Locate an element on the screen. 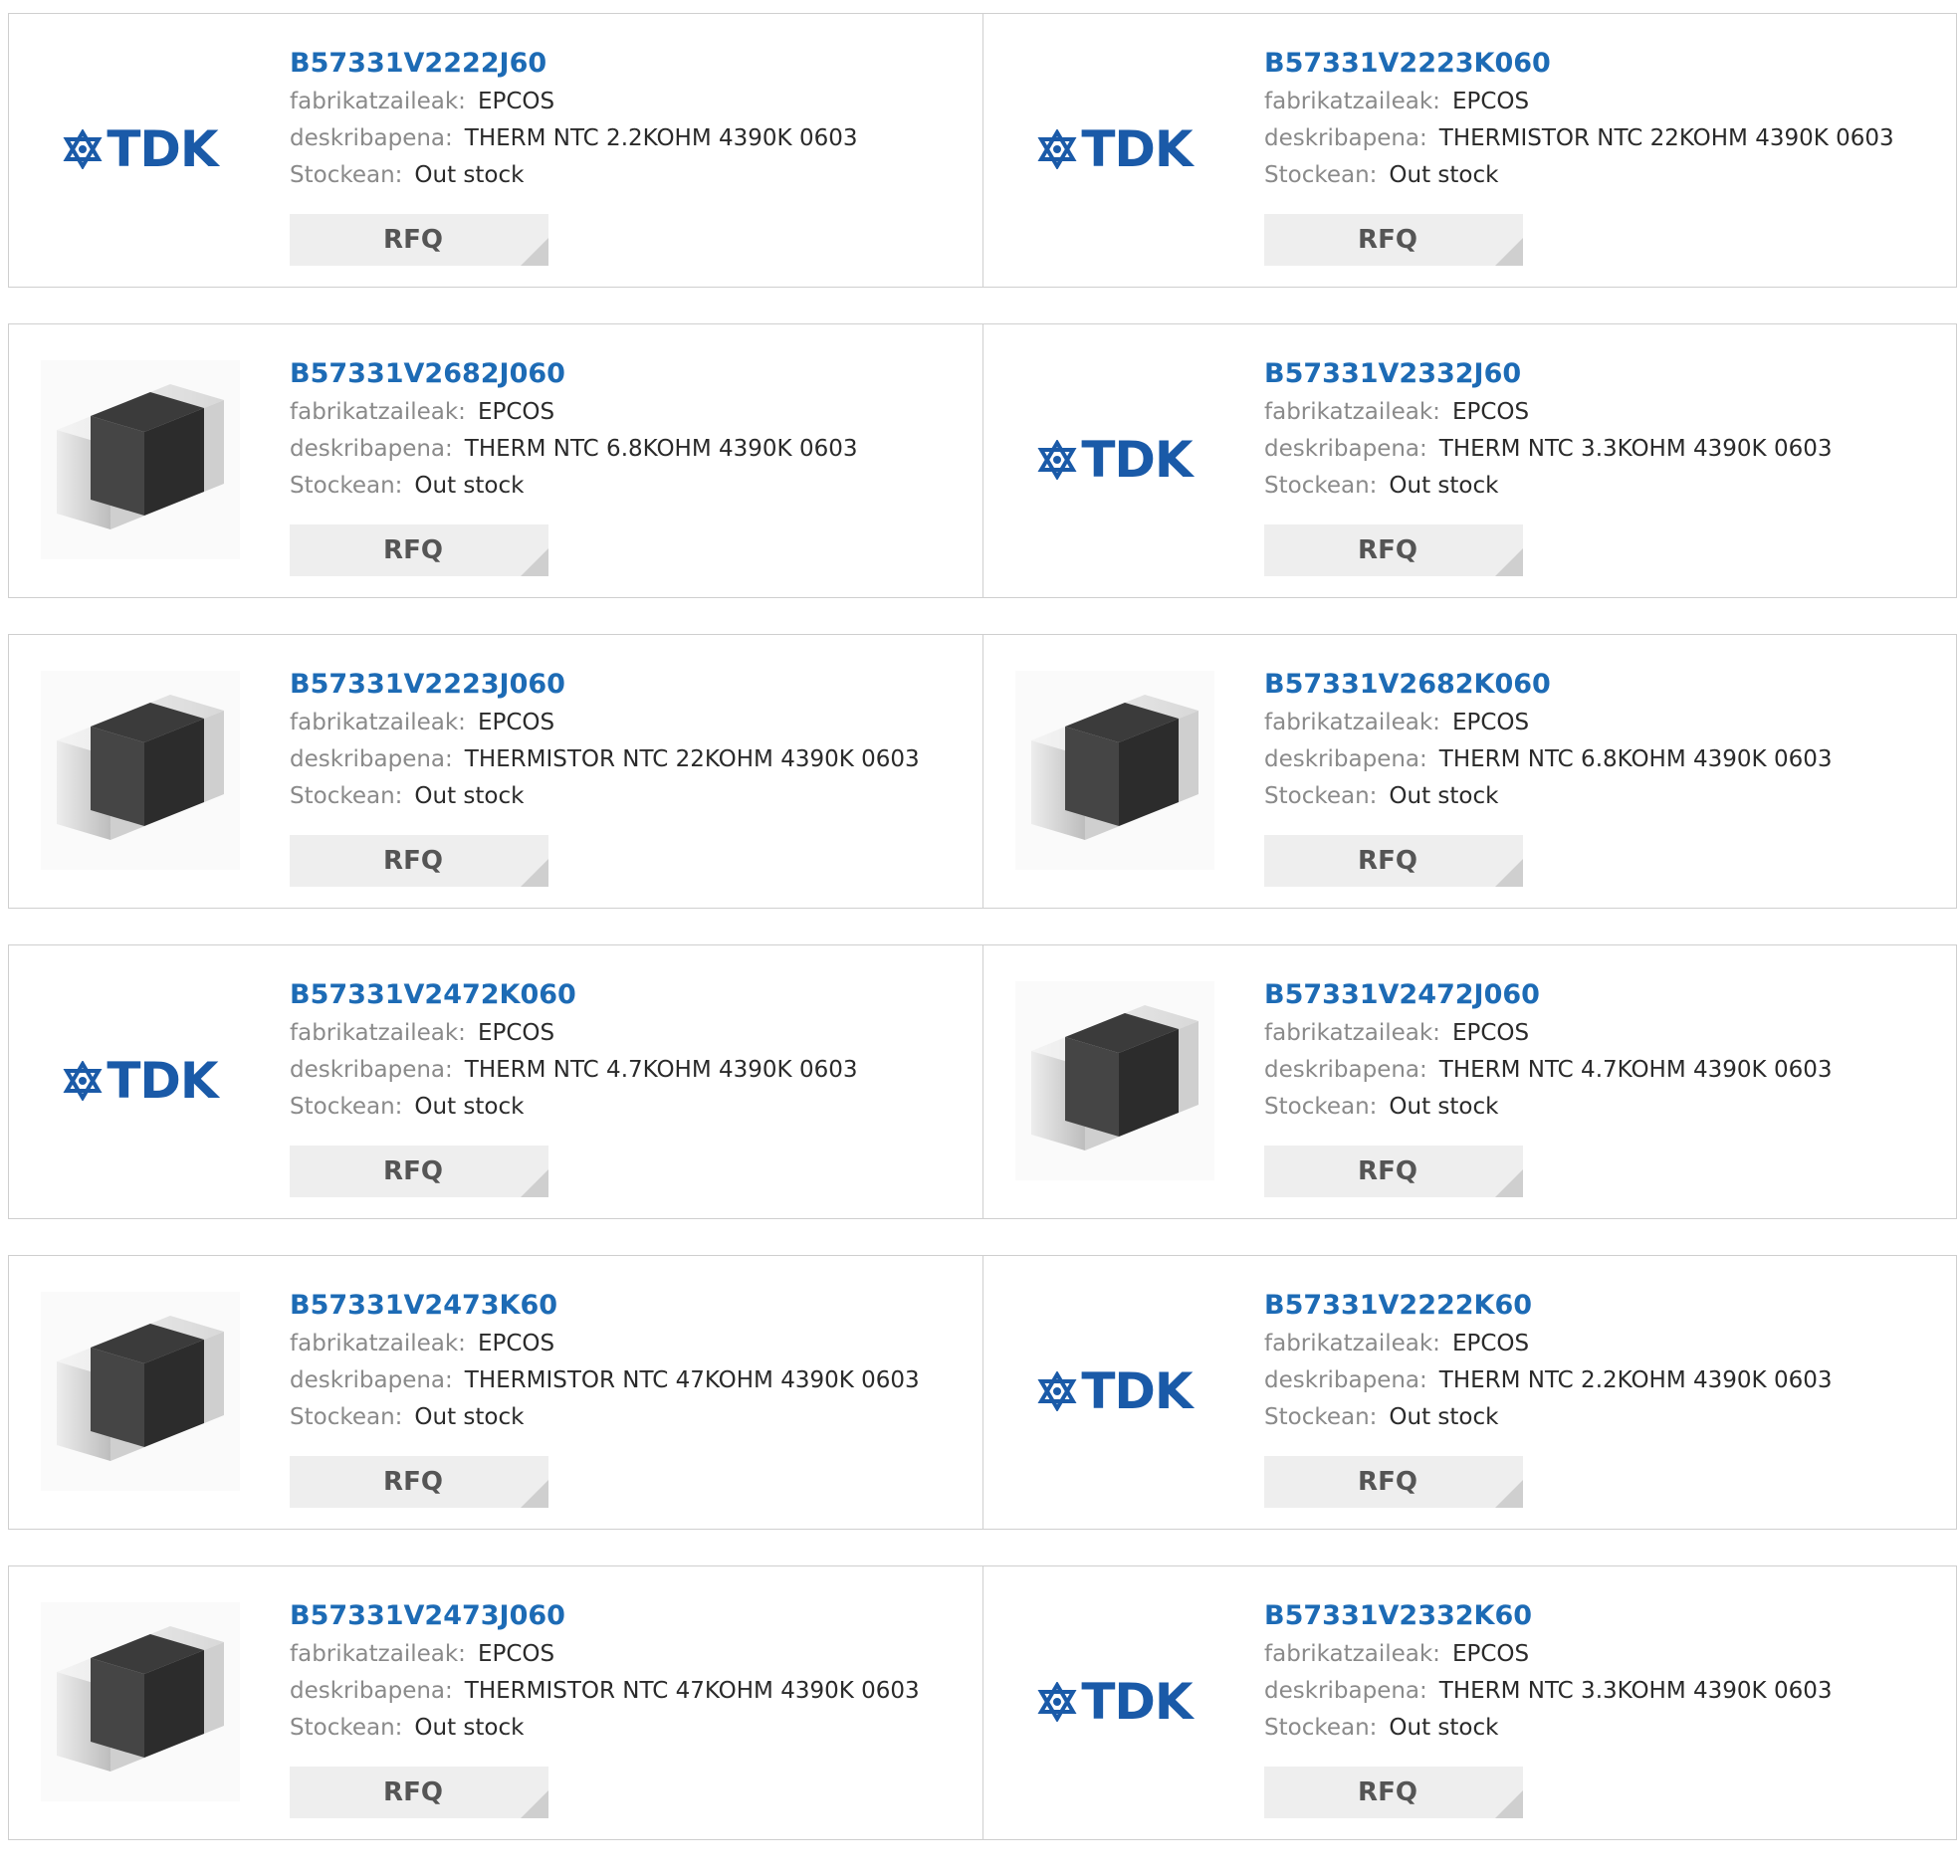 The width and height of the screenshot is (1960, 1876). part-number-link: B57331V2223K060 is located at coordinates (1605, 64).